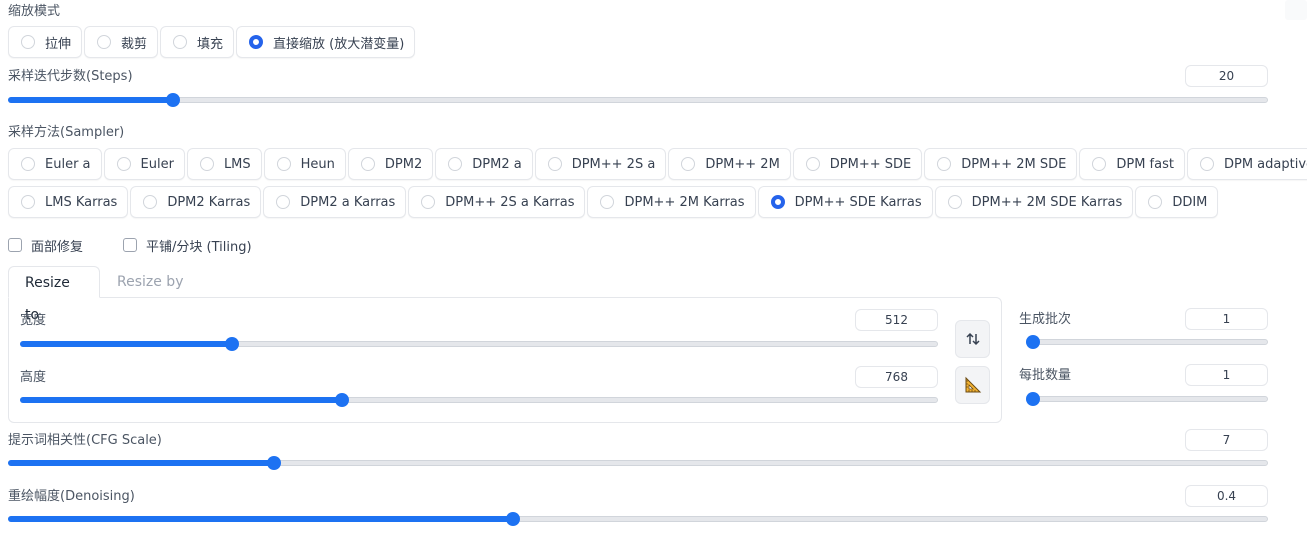 The image size is (1307, 538). Describe the element at coordinates (130, 245) in the screenshot. I see `tiling-checkbox` at that location.